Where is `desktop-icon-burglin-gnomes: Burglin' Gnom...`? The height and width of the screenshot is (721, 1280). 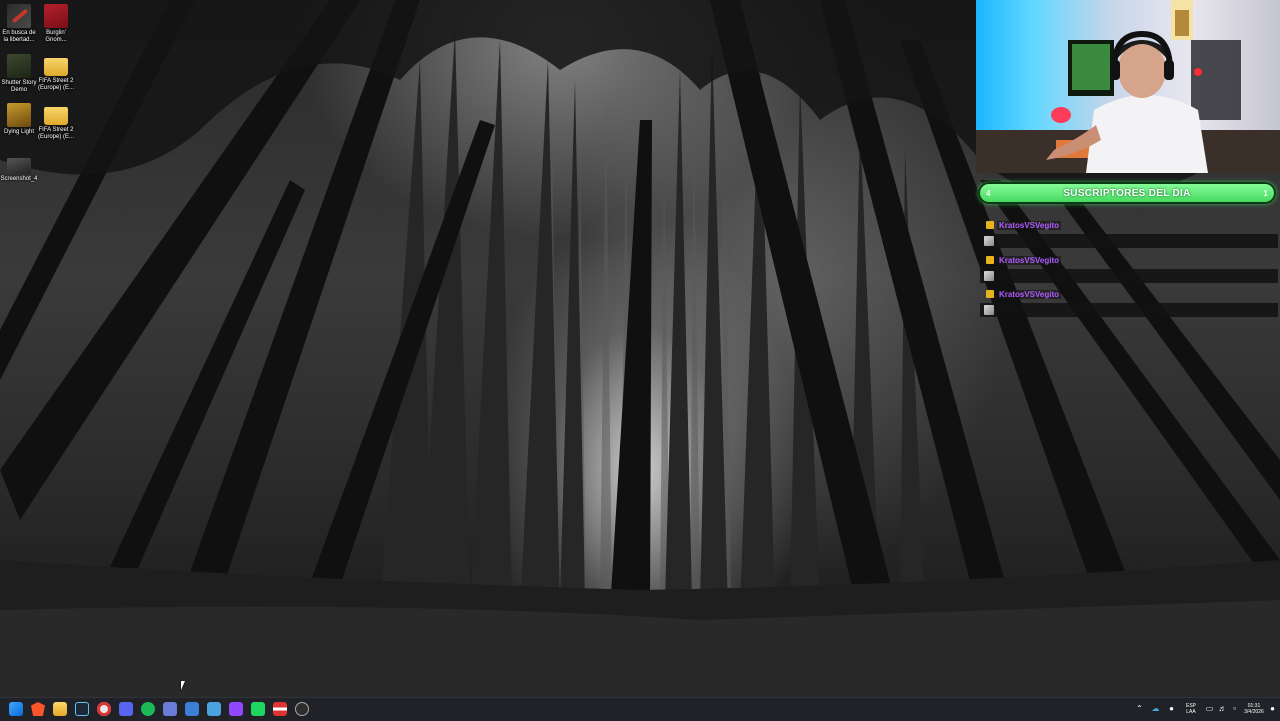
desktop-icon-burglin-gnomes: Burglin' Gnom... is located at coordinates (56, 24).